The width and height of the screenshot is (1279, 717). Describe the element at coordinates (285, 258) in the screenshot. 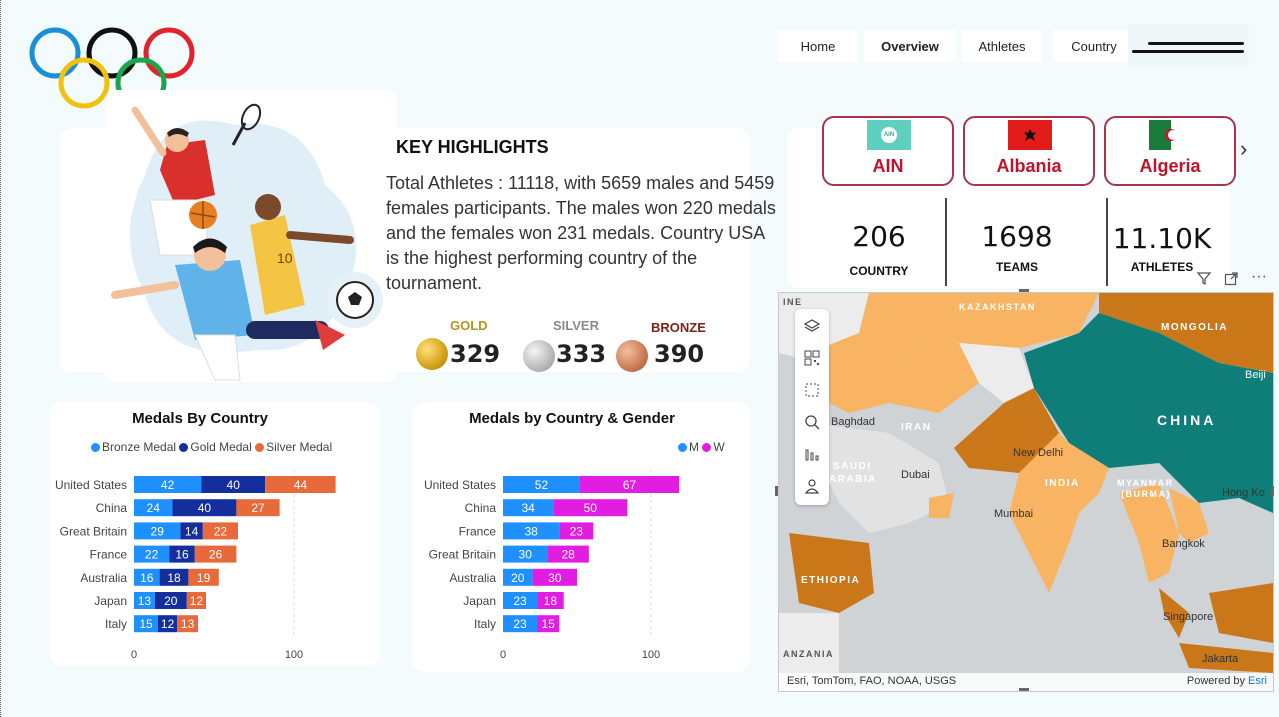

I see `svg-text: 10` at that location.